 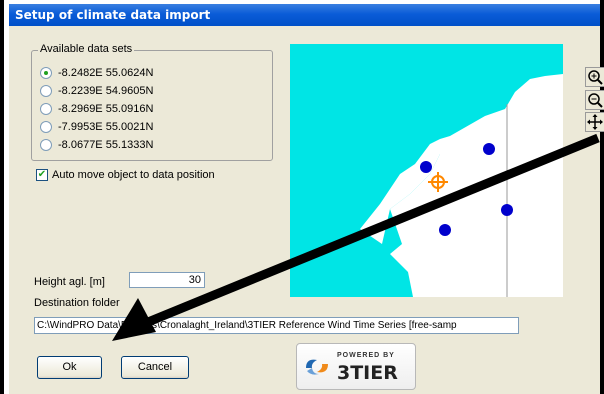 I want to click on 3tier-logo-button: POWERED BY 3TIER, so click(x=356, y=366).